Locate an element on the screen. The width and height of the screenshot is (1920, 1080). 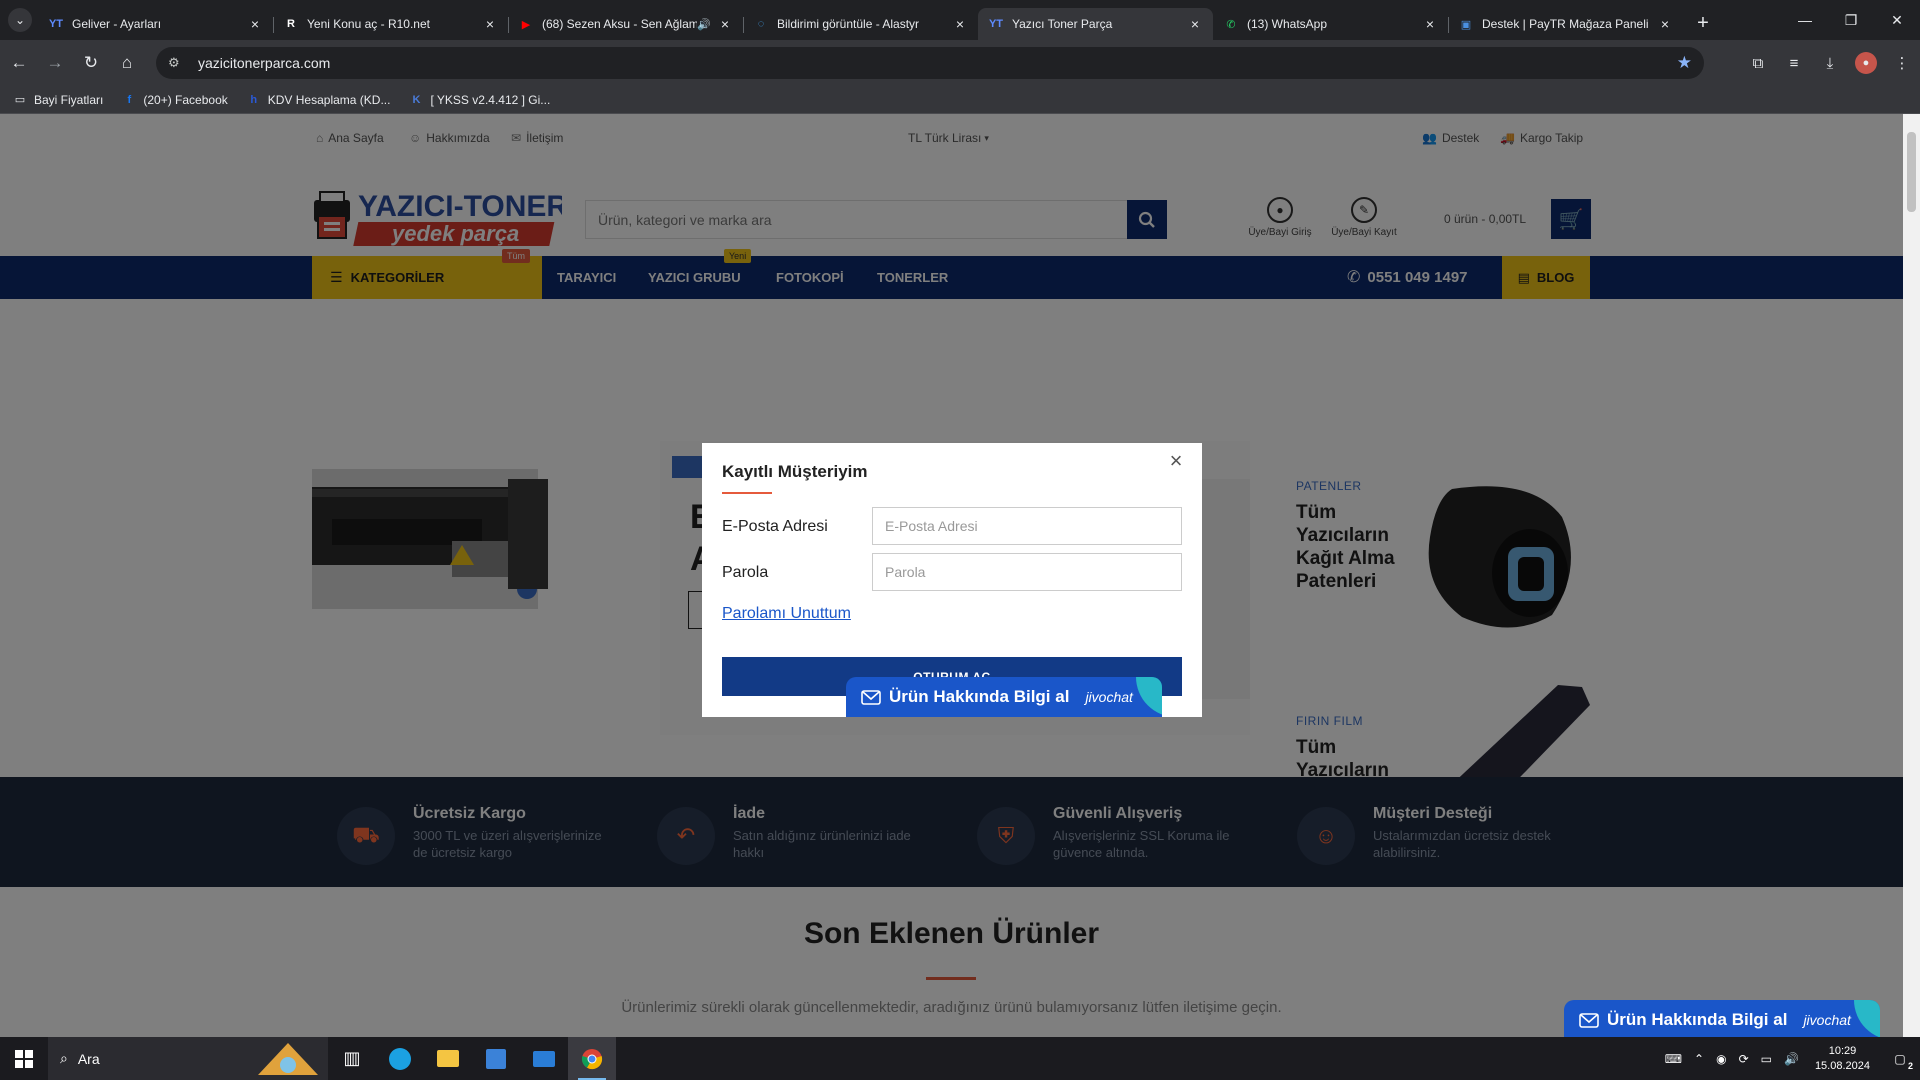
tab-favicon-icon: ✆ is located at coordinates (1231, 24).